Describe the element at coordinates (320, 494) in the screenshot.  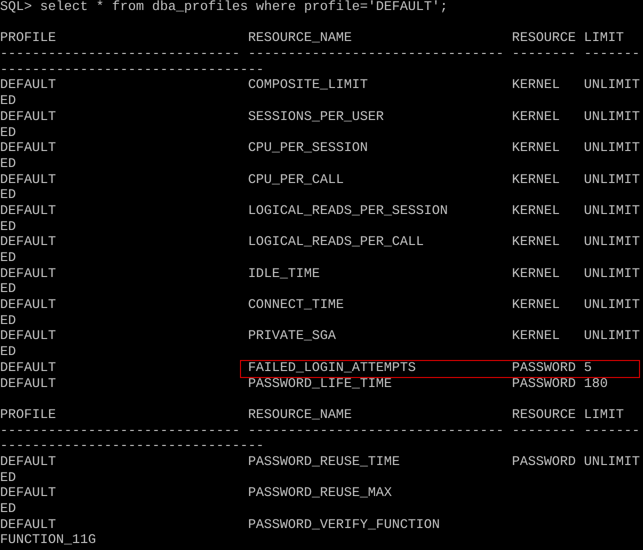
I see `table-cell: PASSWORD_REUSE_MAX` at that location.